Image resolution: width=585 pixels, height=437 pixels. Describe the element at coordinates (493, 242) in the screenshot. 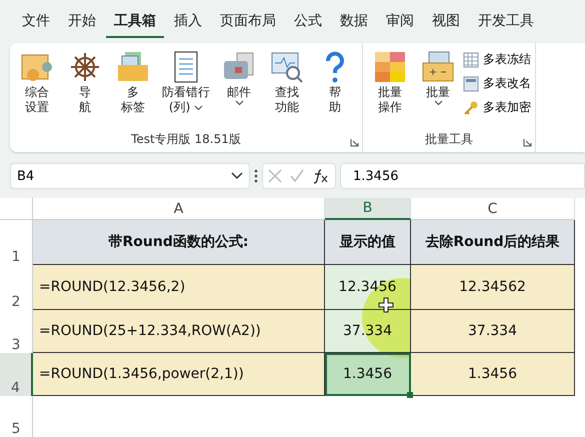

I see `header-cell: 去除Round后的结果` at that location.